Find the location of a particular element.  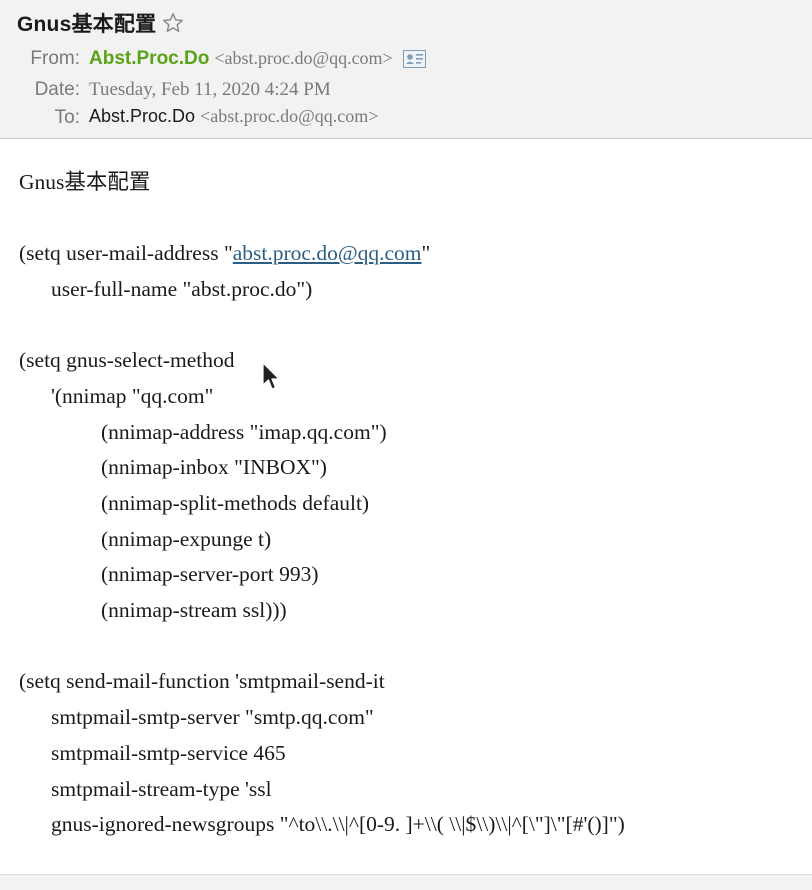

to-label: To: is located at coordinates (67, 117).